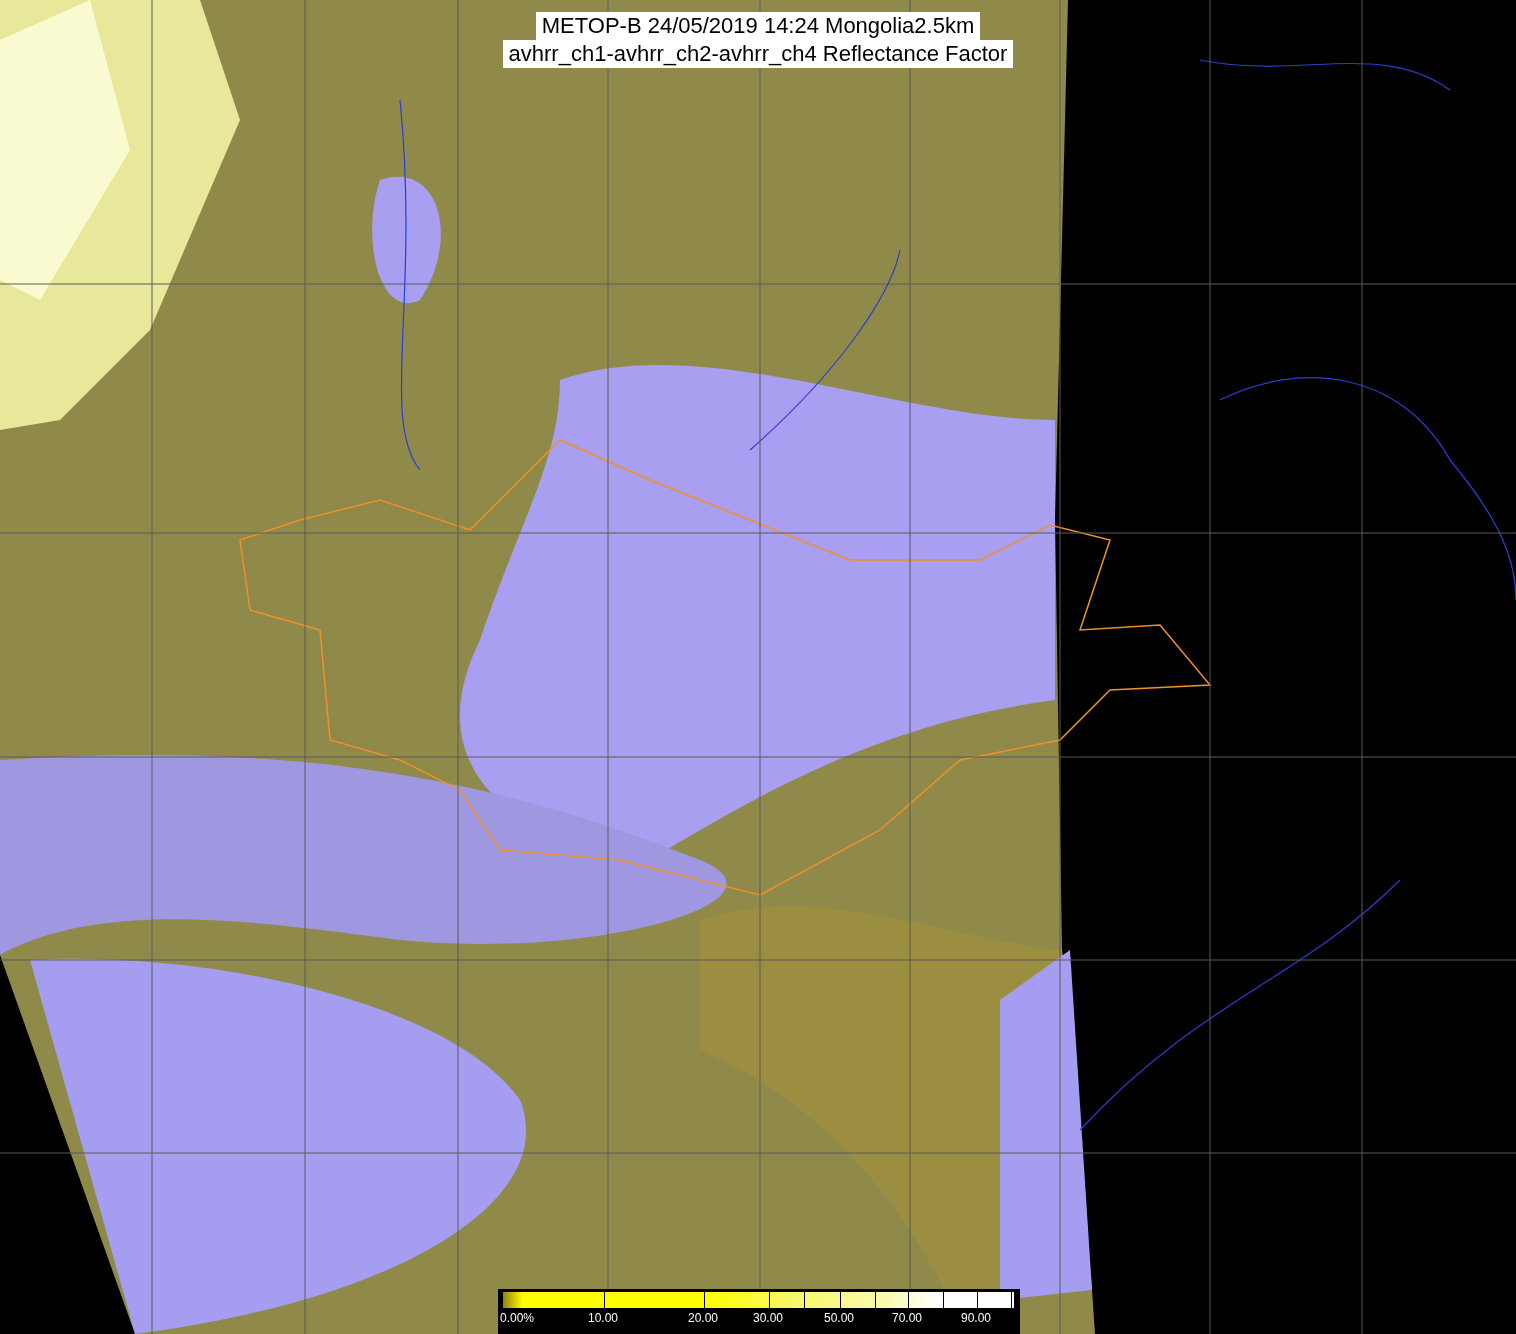 This screenshot has height=1334, width=1516. I want to click on scale-label: 90.00, so click(976, 1318).